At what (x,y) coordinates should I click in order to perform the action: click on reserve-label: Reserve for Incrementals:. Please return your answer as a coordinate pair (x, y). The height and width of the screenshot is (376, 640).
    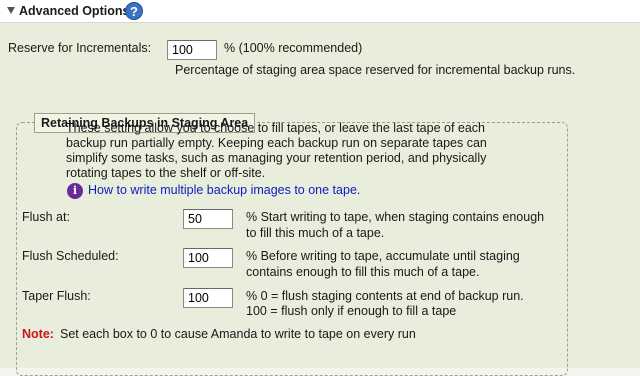
    Looking at the image, I should click on (80, 48).